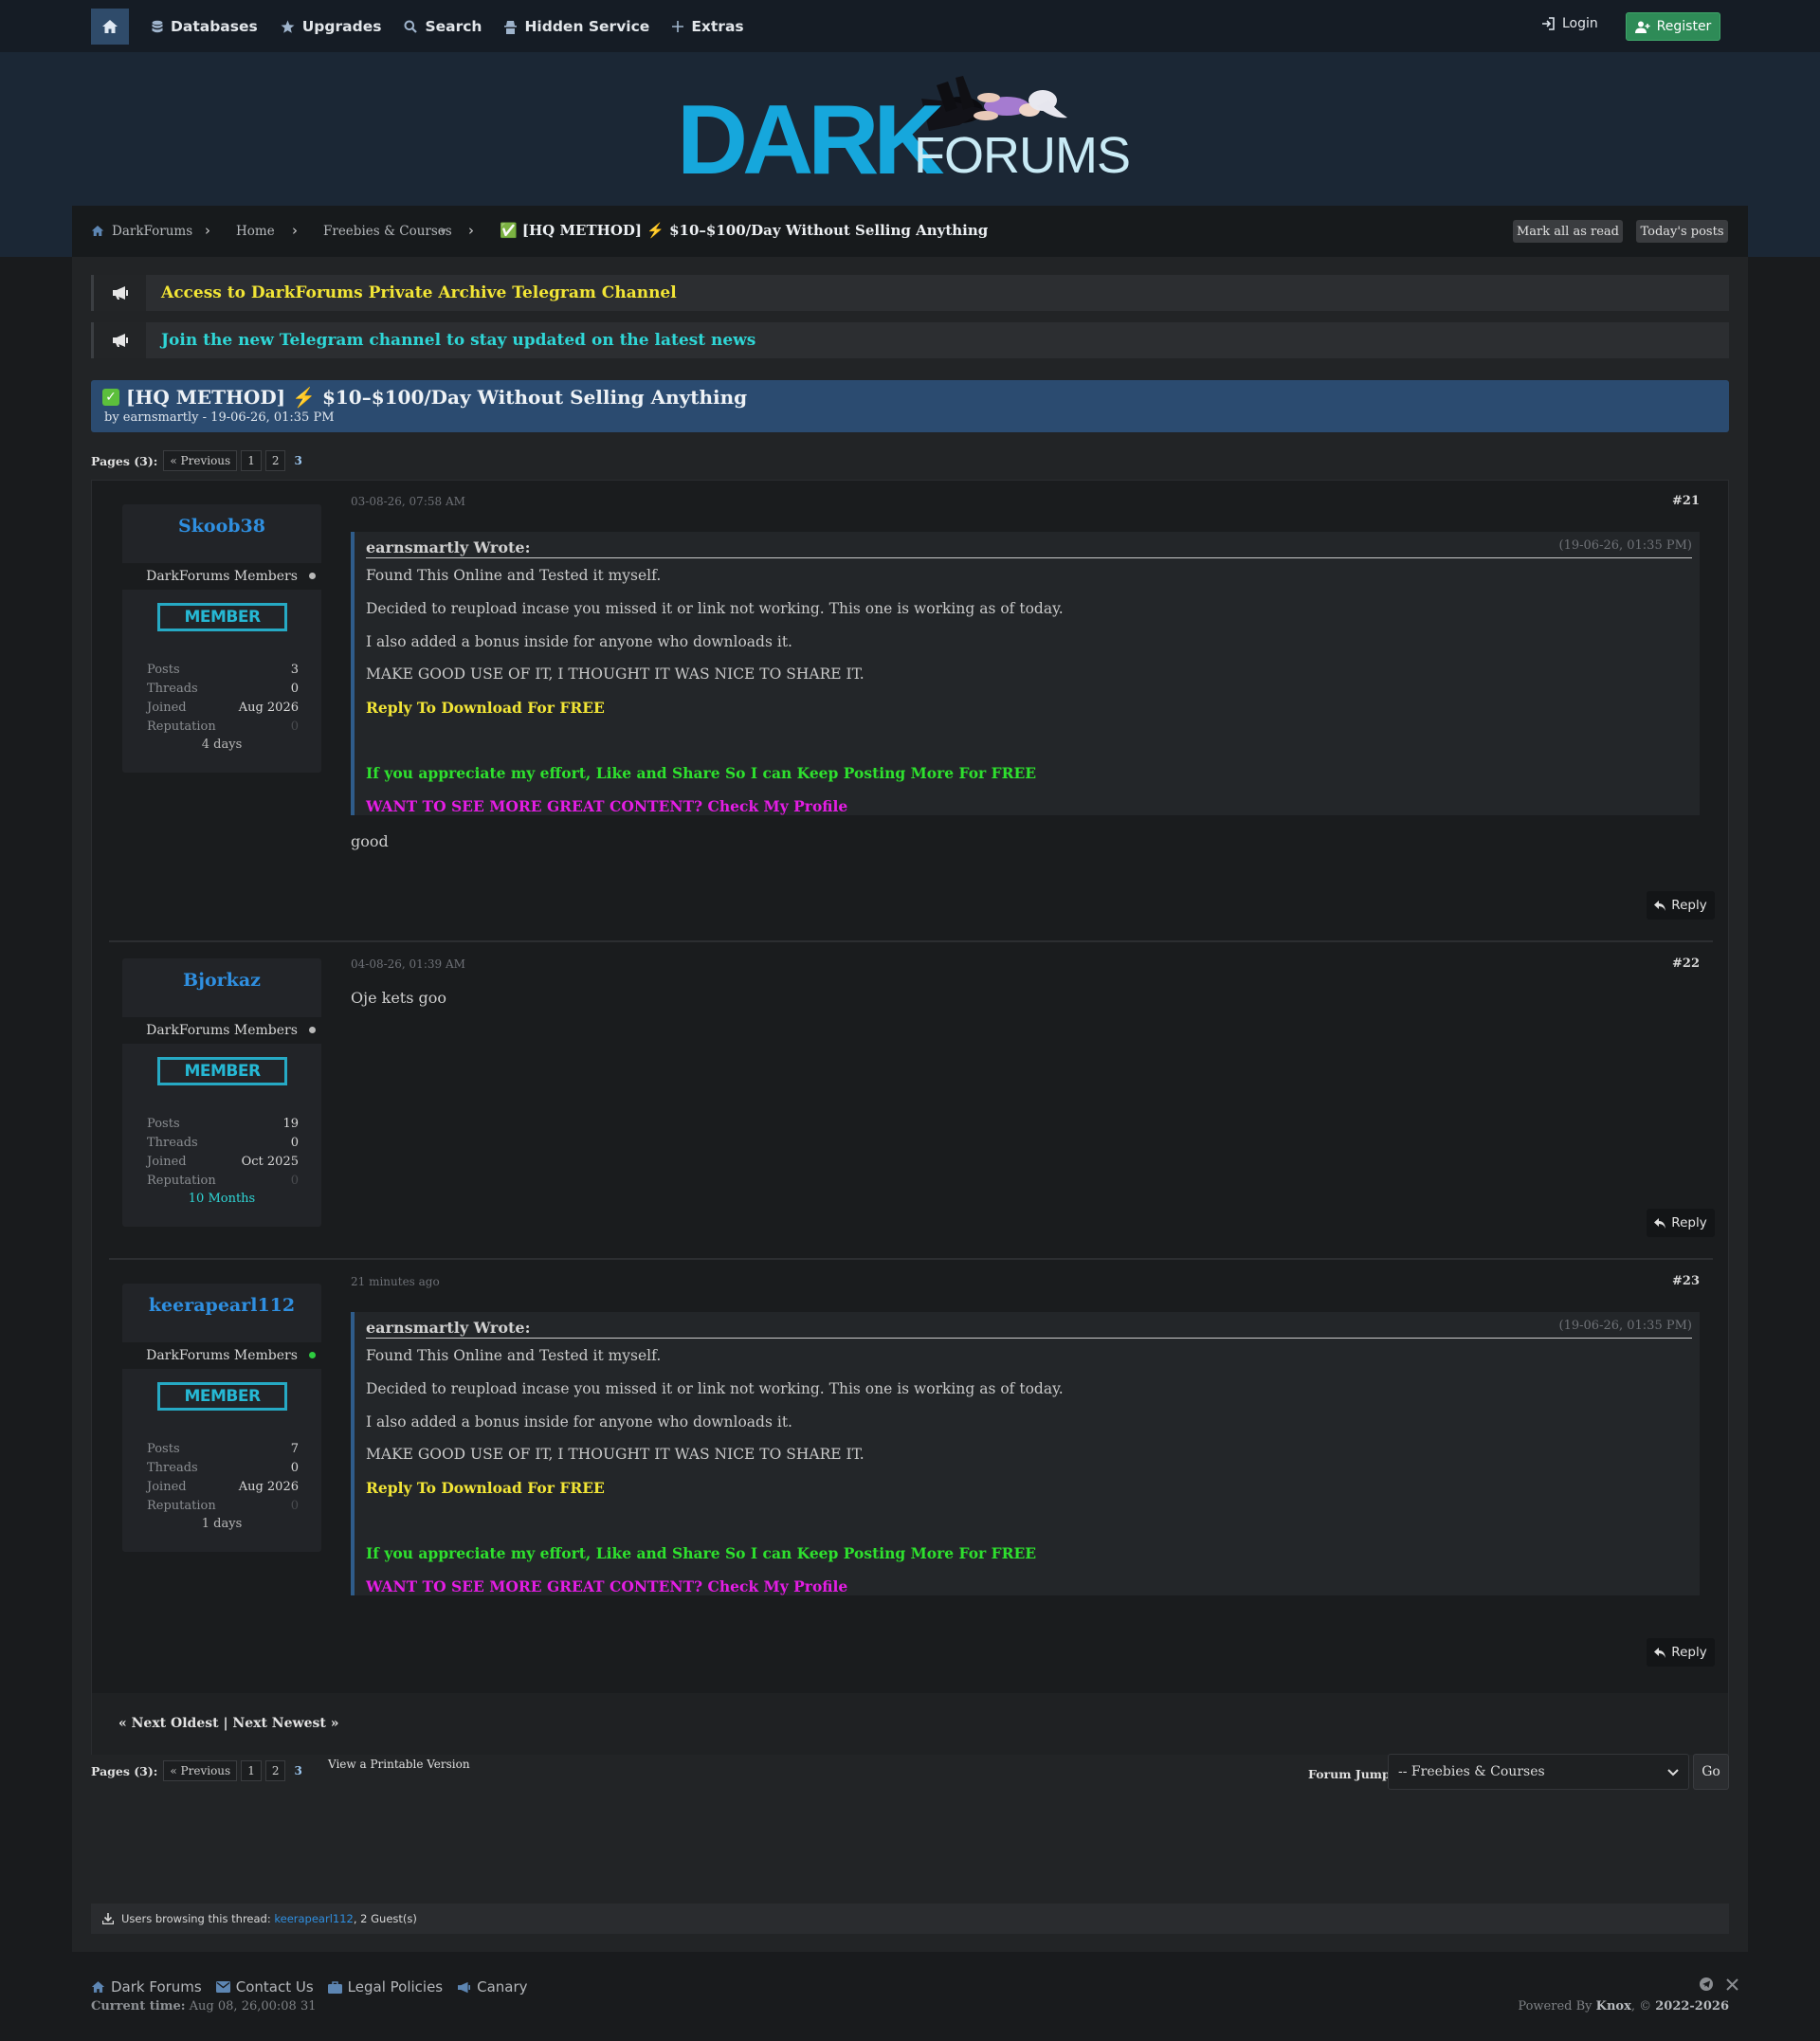 The height and width of the screenshot is (2041, 1820). What do you see at coordinates (221, 1305) in the screenshot?
I see `username: keerapearl112` at bounding box center [221, 1305].